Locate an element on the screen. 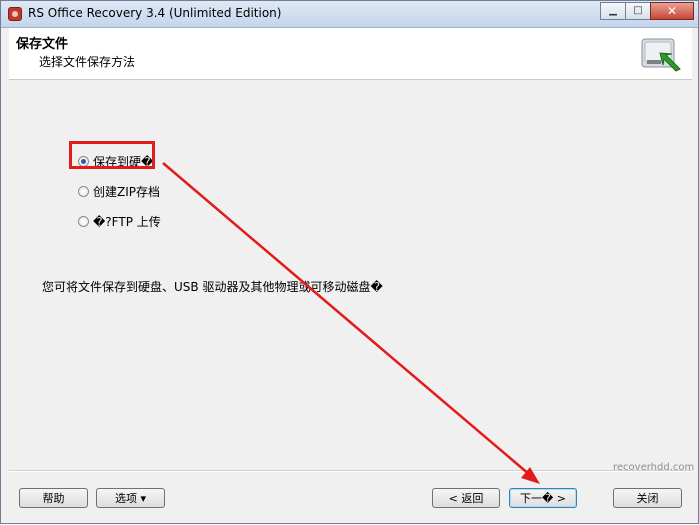  app-icon is located at coordinates (15, 14).